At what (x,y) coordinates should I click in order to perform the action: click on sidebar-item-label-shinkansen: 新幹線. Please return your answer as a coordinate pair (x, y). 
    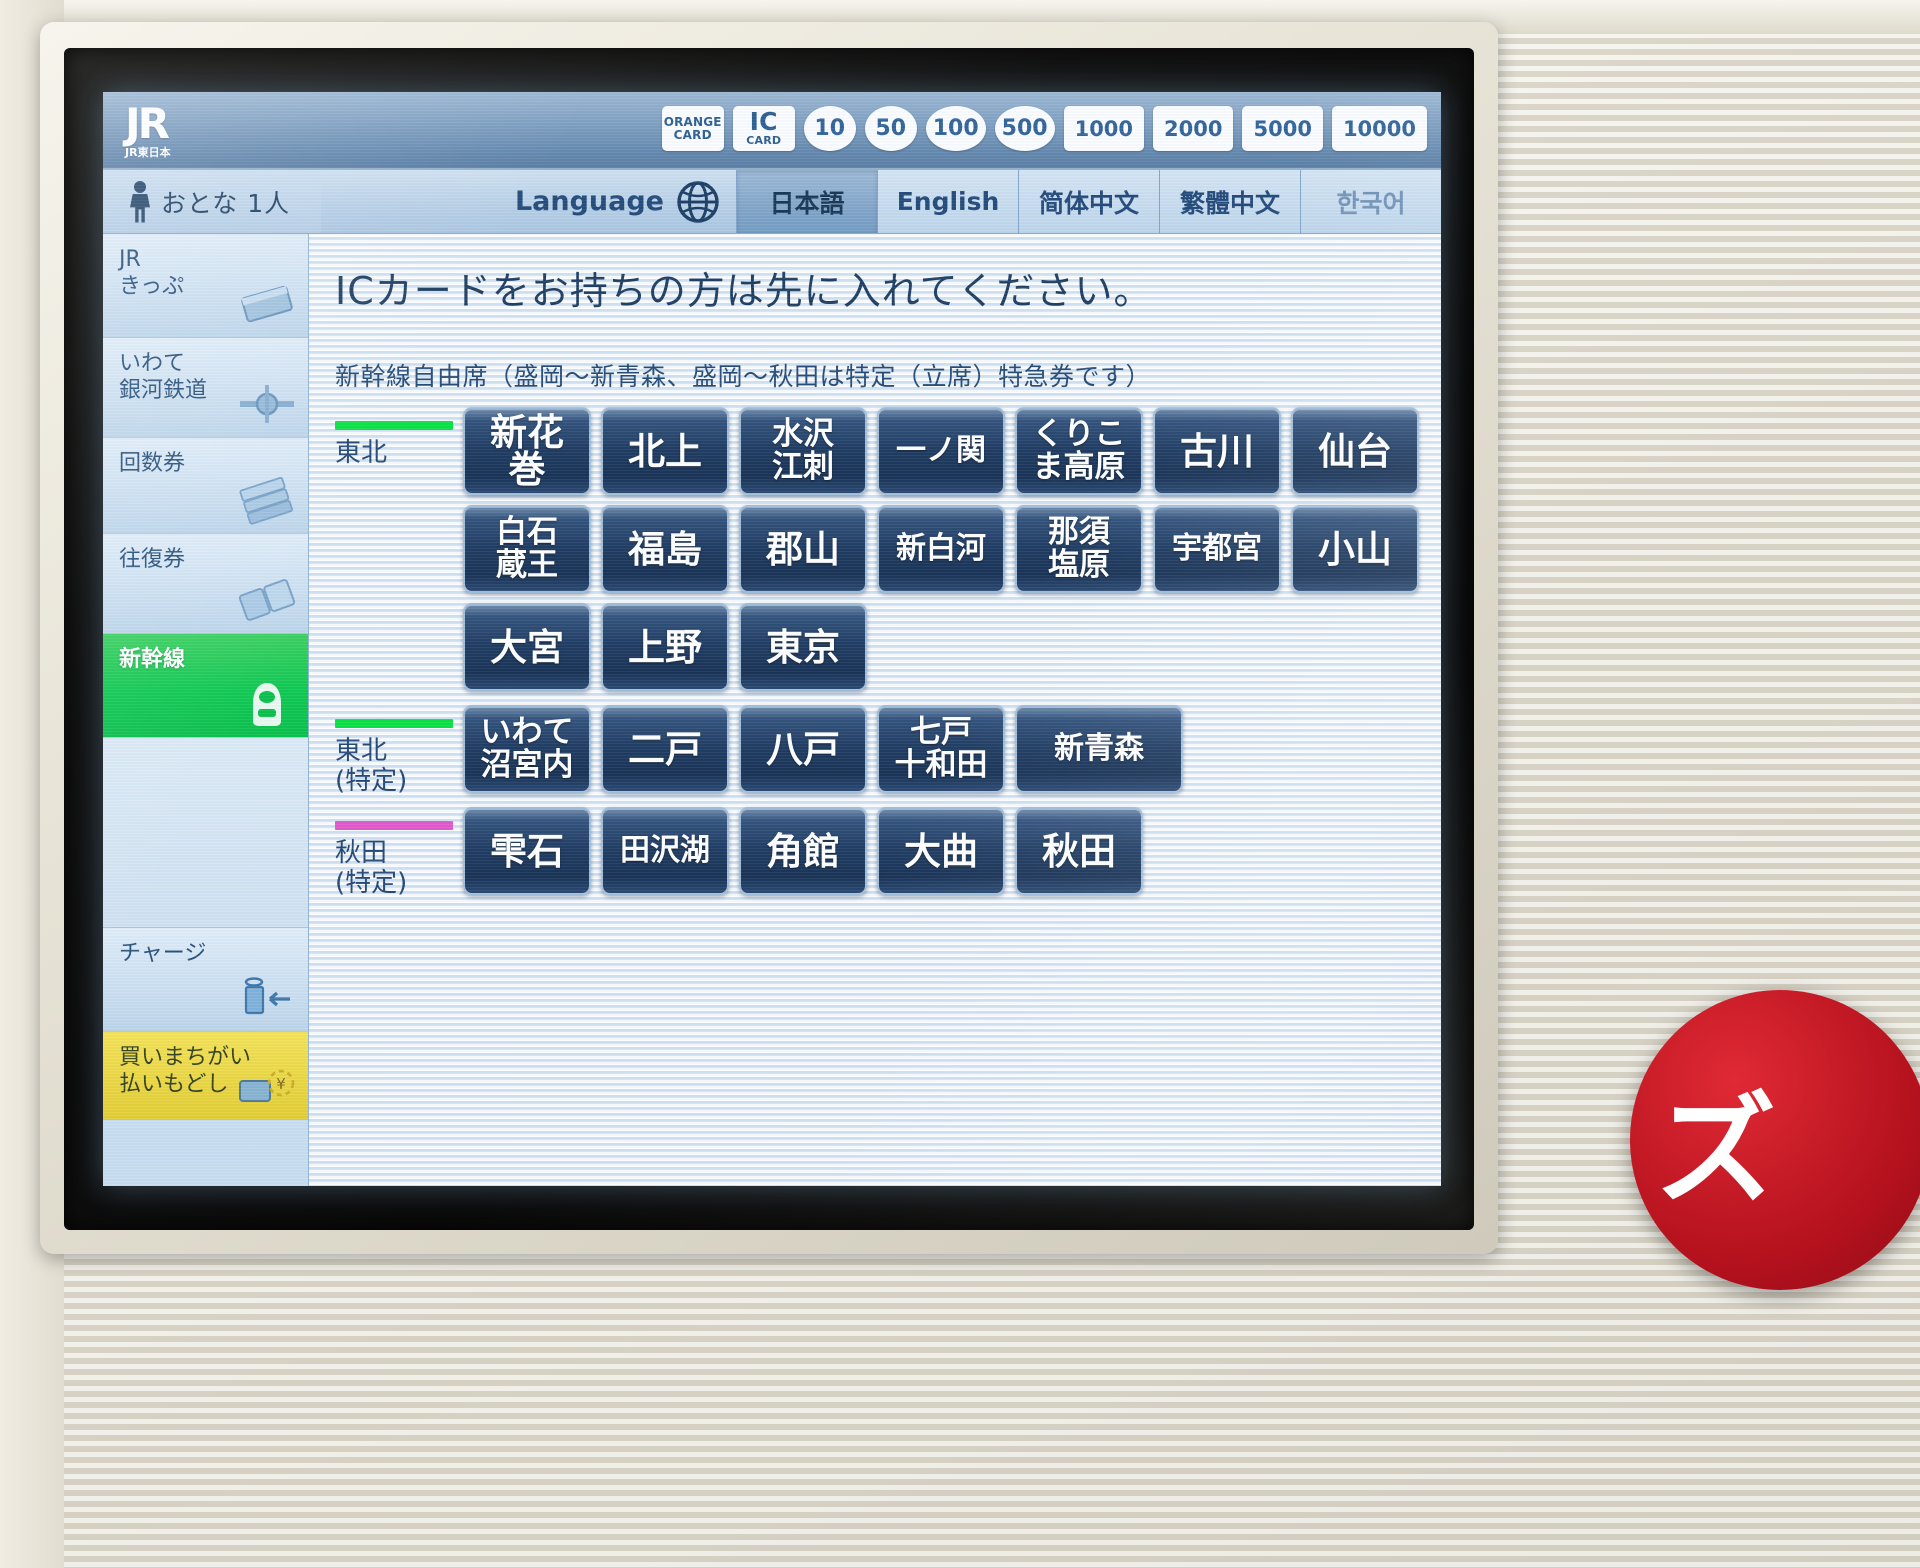
    Looking at the image, I should click on (152, 659).